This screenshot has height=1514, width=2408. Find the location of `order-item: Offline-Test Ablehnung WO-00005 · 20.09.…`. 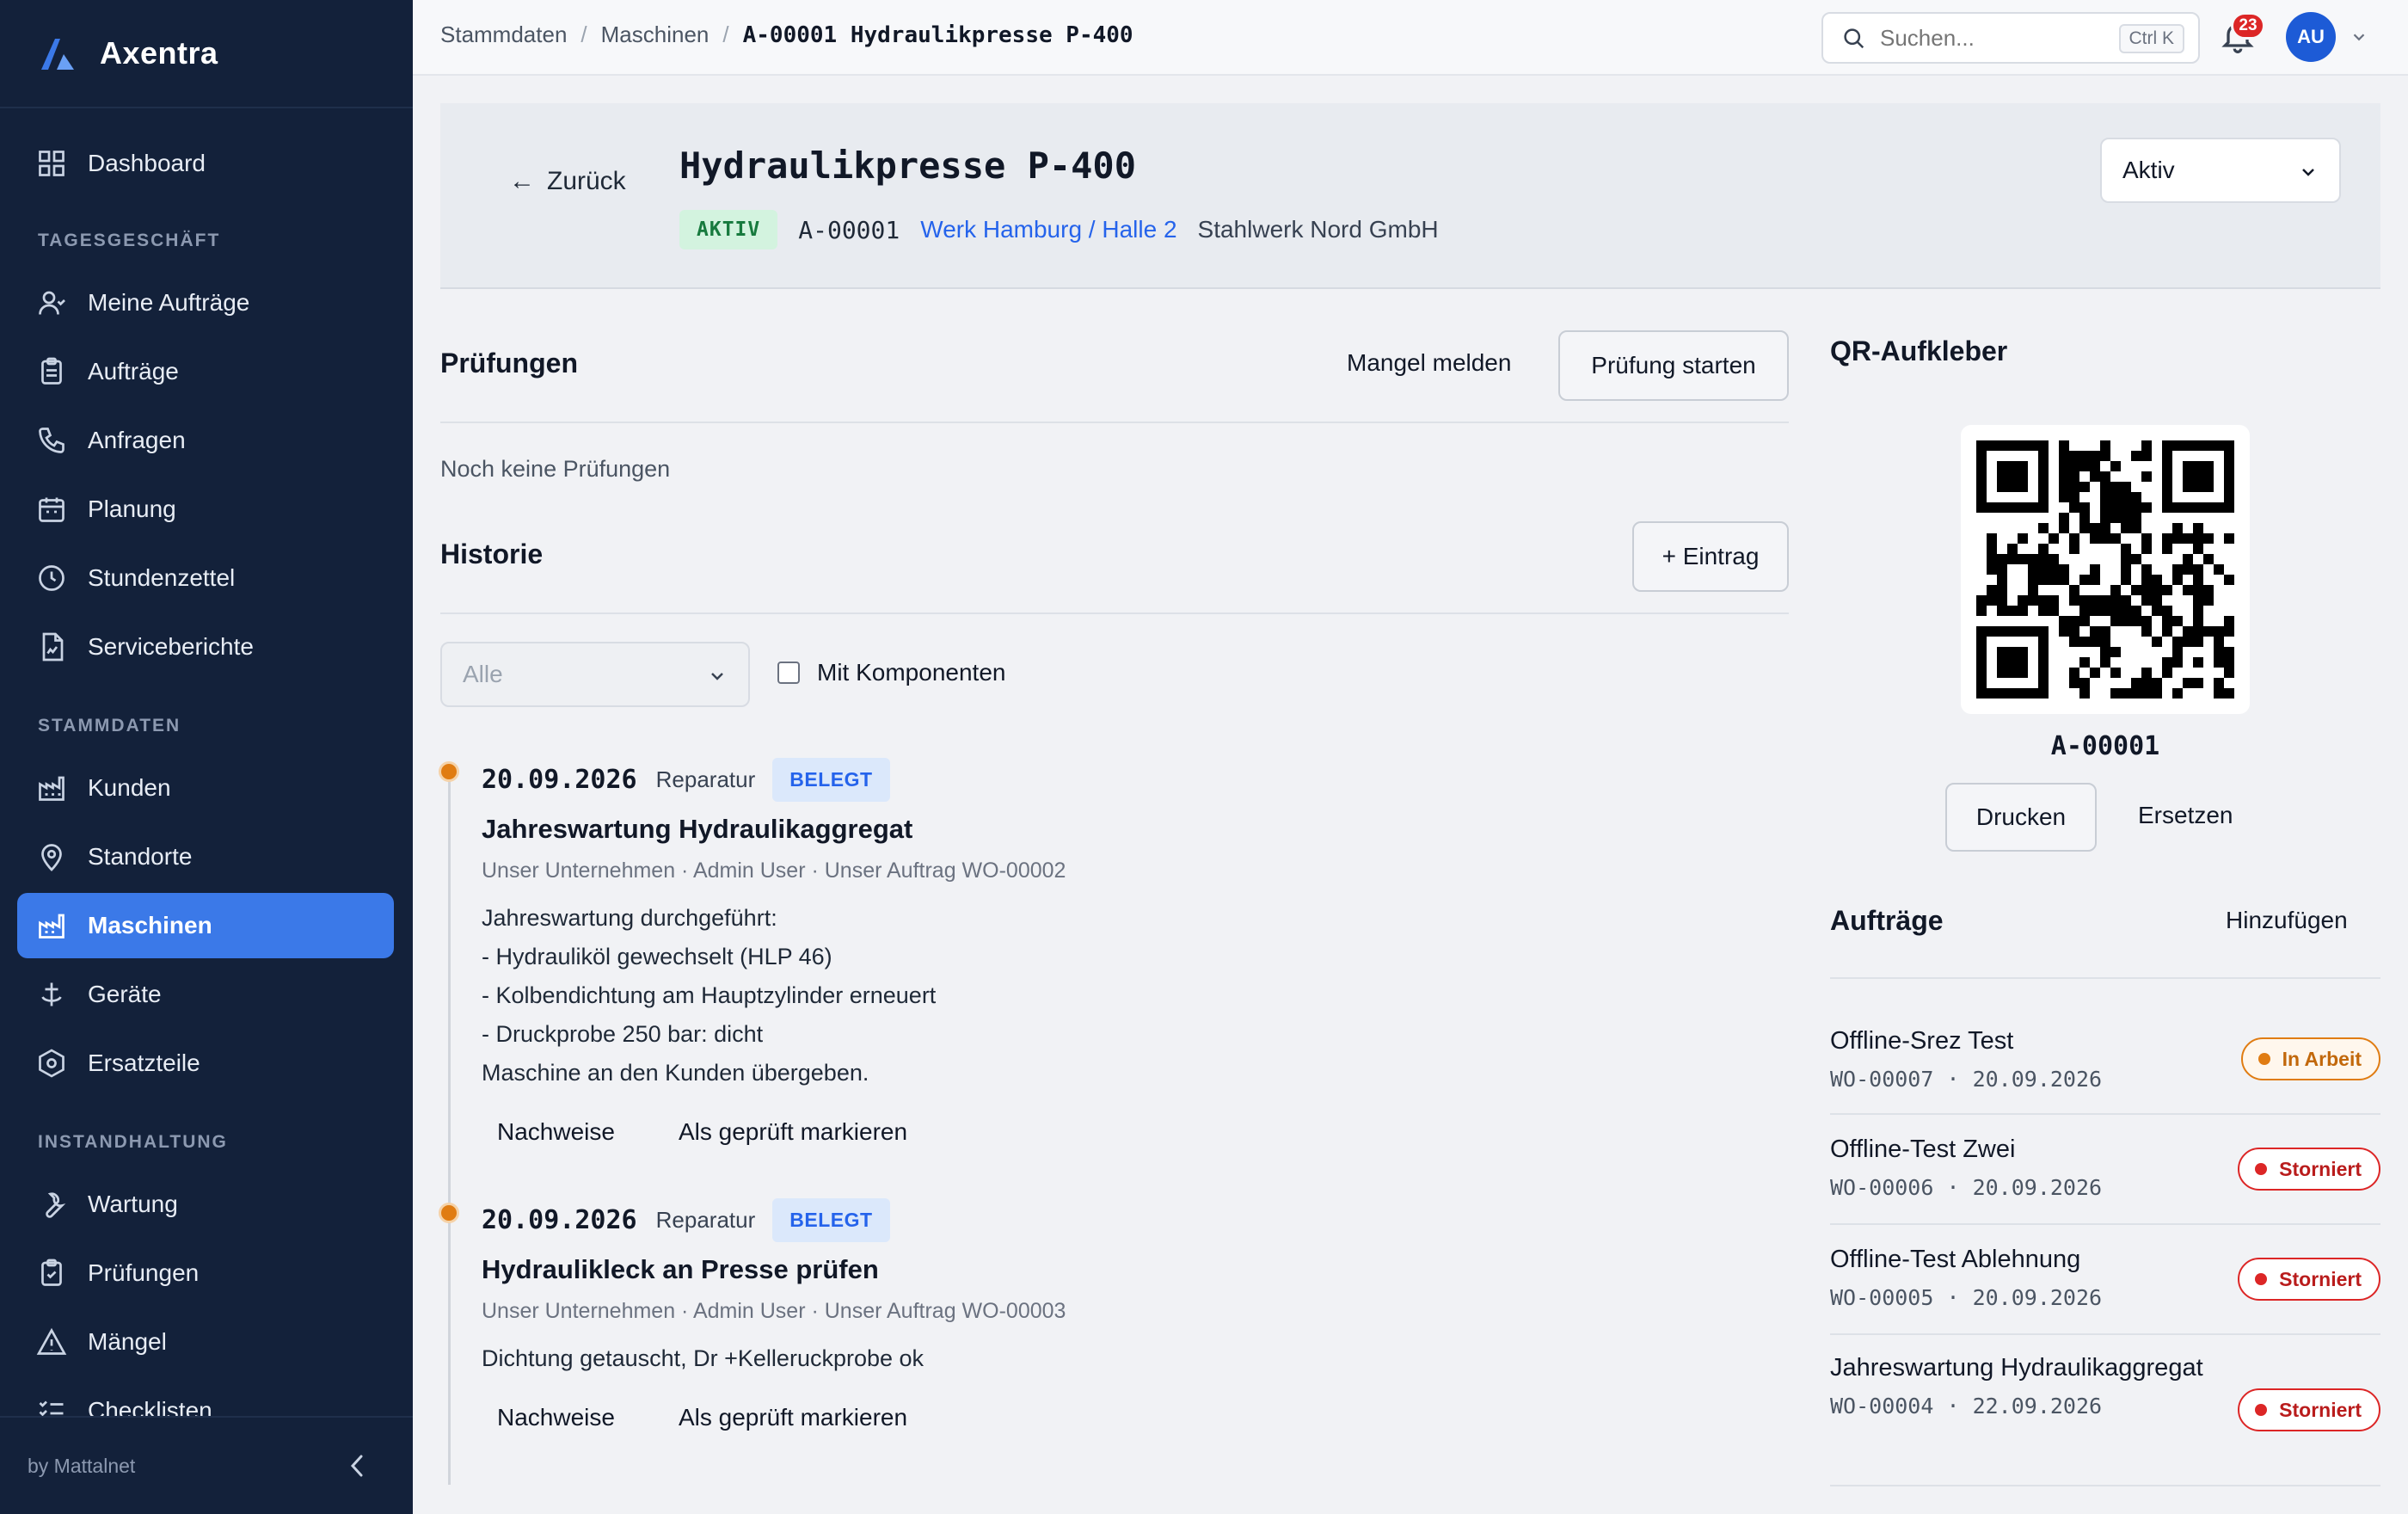

order-item: Offline-Test Ablehnung WO-00005 · 20.09.… is located at coordinates (2105, 1287).